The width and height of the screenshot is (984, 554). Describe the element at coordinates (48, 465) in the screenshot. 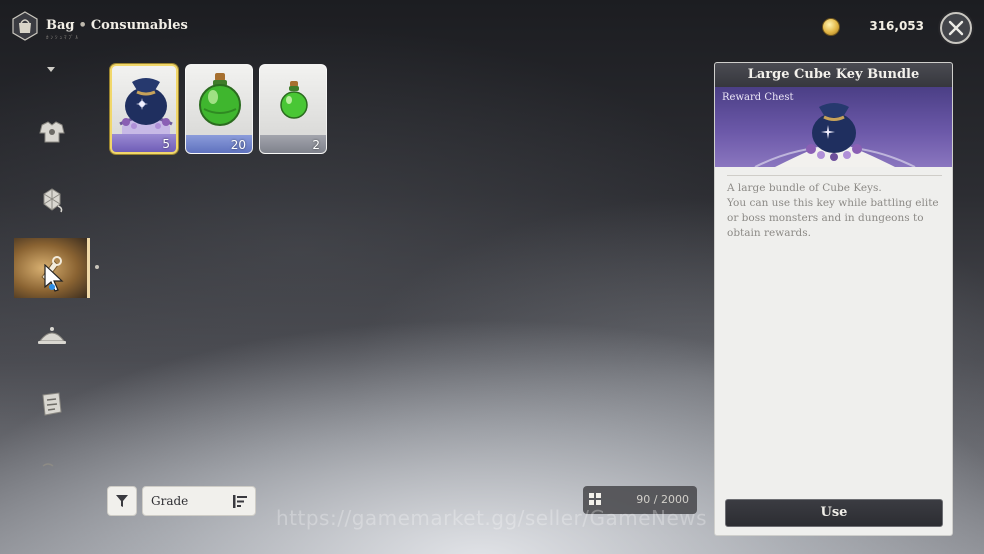

I see `scroll-down-hint-icon` at that location.